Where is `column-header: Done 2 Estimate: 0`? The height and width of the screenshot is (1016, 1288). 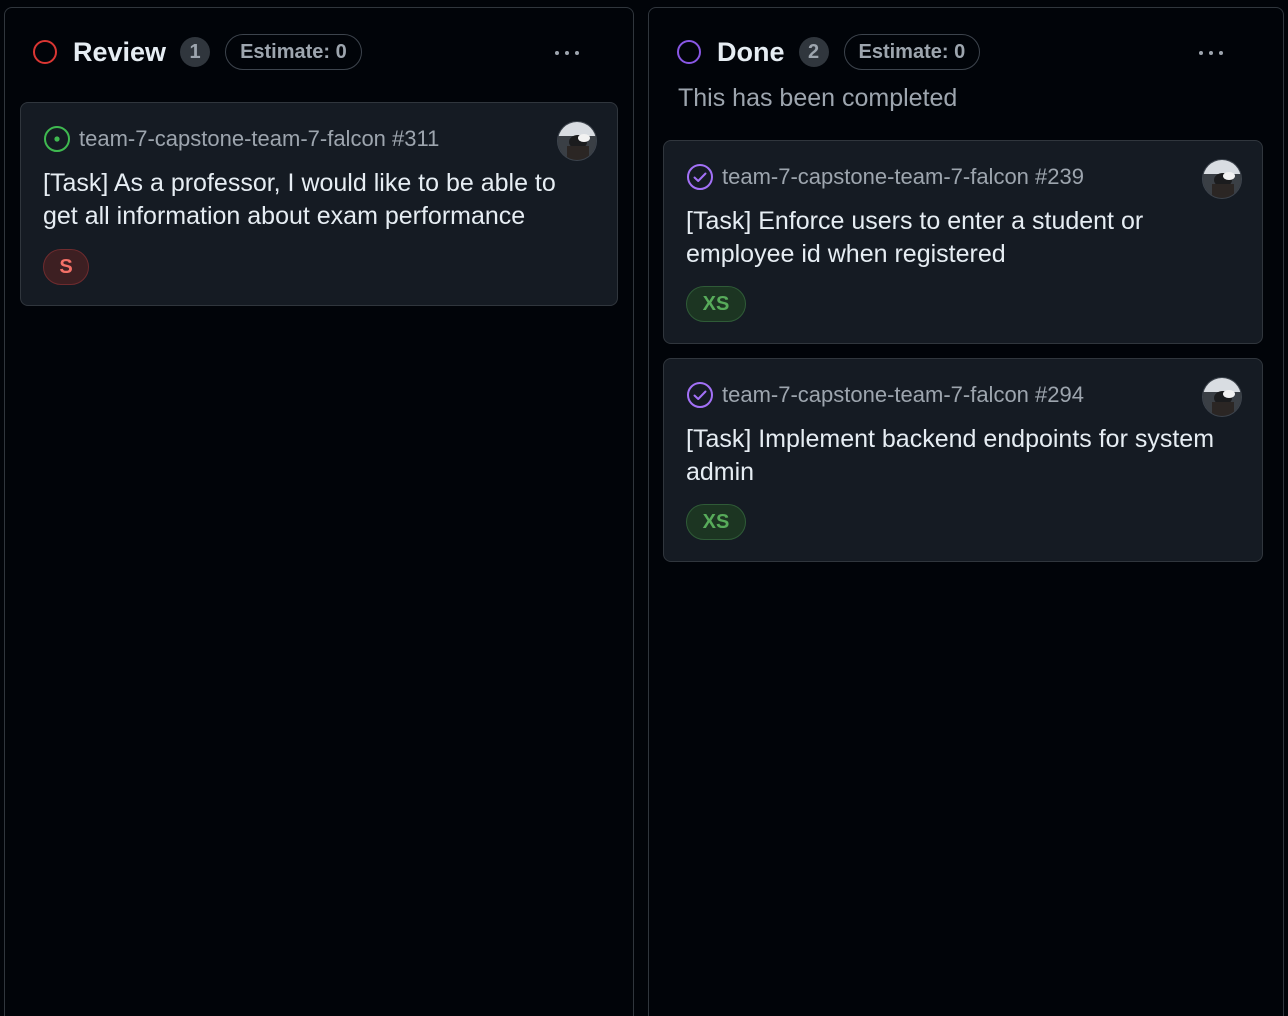
column-header: Done 2 Estimate: 0 is located at coordinates (829, 52).